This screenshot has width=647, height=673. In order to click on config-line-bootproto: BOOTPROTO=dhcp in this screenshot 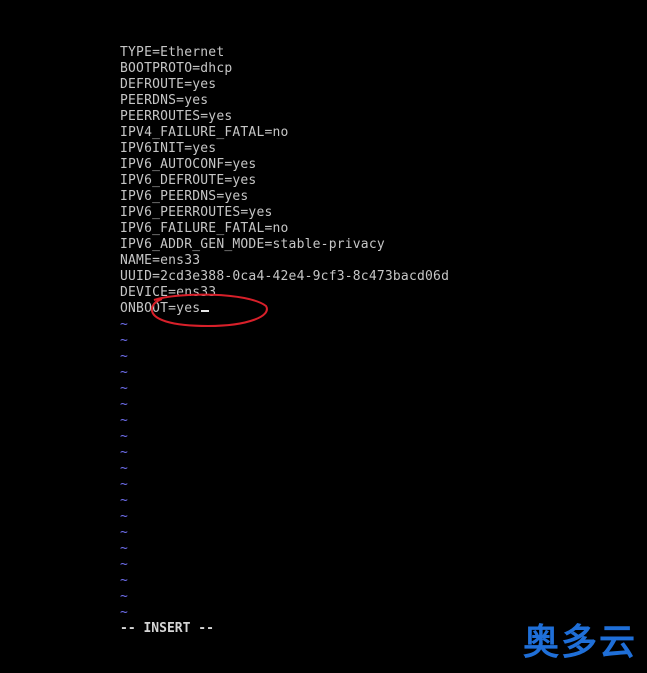, I will do `click(284, 69)`.